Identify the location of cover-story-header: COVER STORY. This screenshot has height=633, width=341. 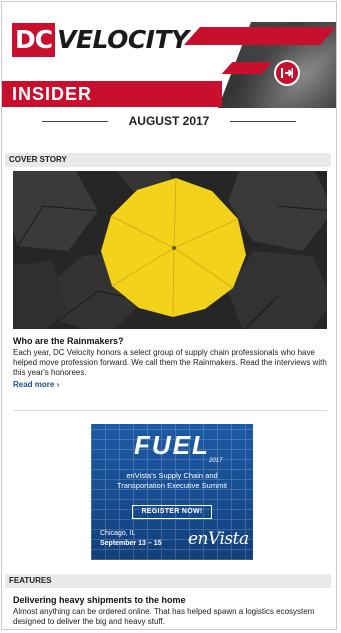
(168, 160).